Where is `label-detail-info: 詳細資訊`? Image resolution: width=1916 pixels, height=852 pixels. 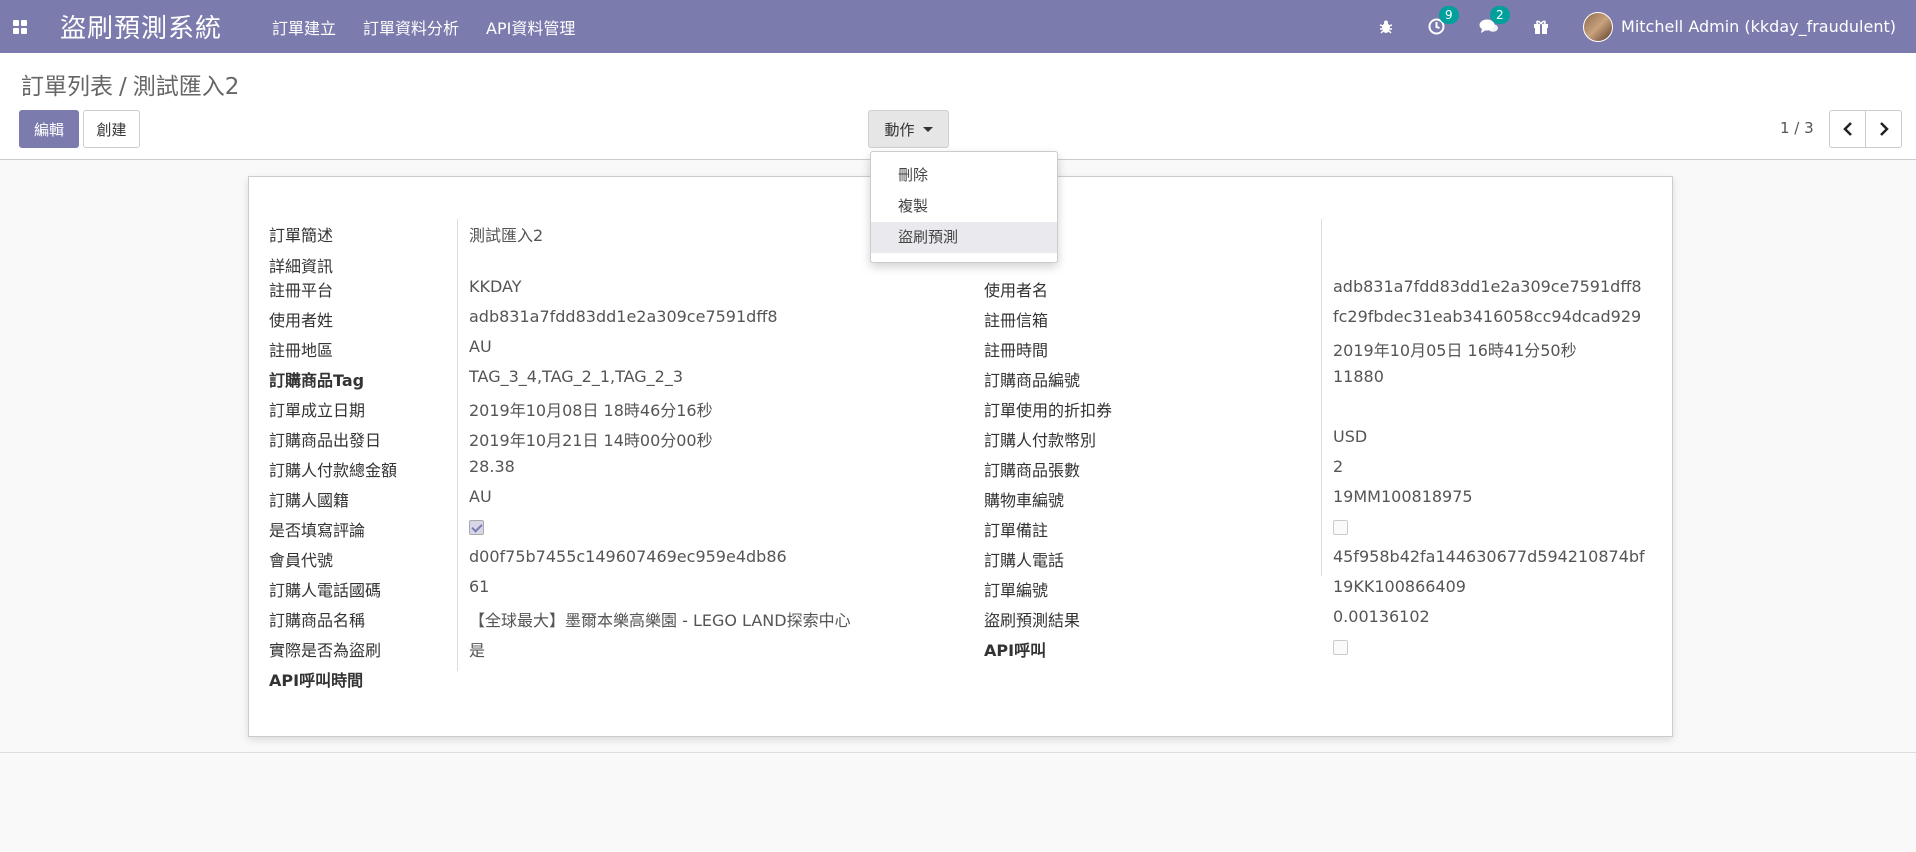
label-detail-info: 詳細資訊 is located at coordinates (301, 266).